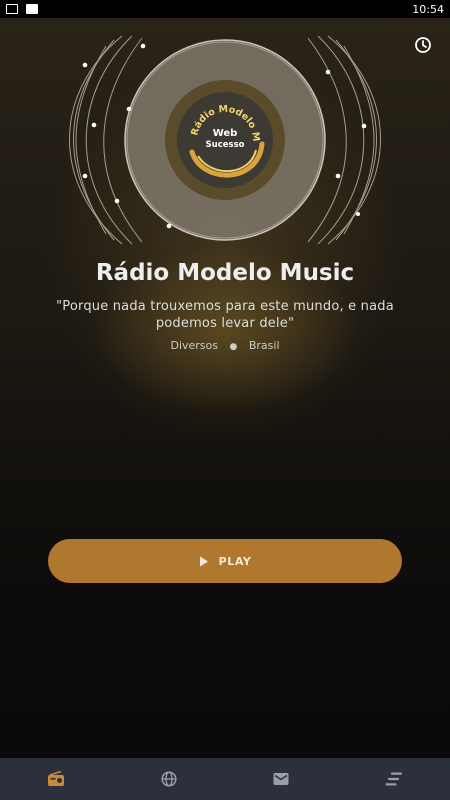 This screenshot has height=800, width=450. I want to click on play-button: PLAY, so click(225, 561).